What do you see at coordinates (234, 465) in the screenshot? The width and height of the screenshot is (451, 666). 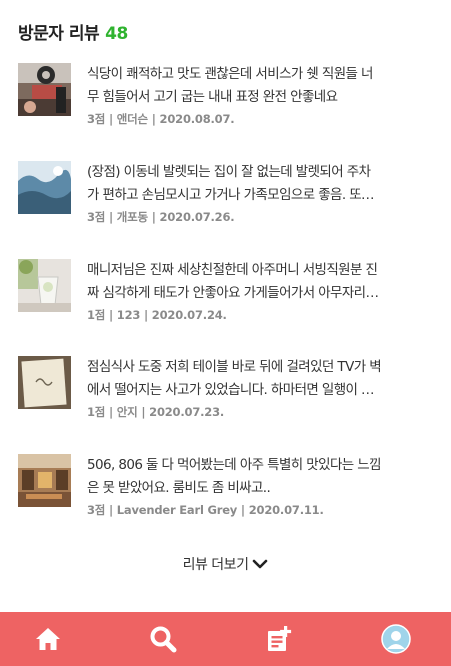 I see `review-text-line: 506, 806 둘 다 먹어봤는데 아주 특별히 맛있다는 느낌` at bounding box center [234, 465].